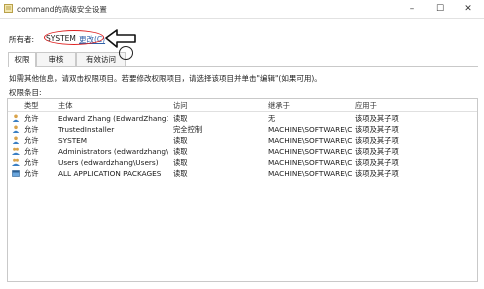  I want to click on maximize-button: ☐, so click(440, 9).